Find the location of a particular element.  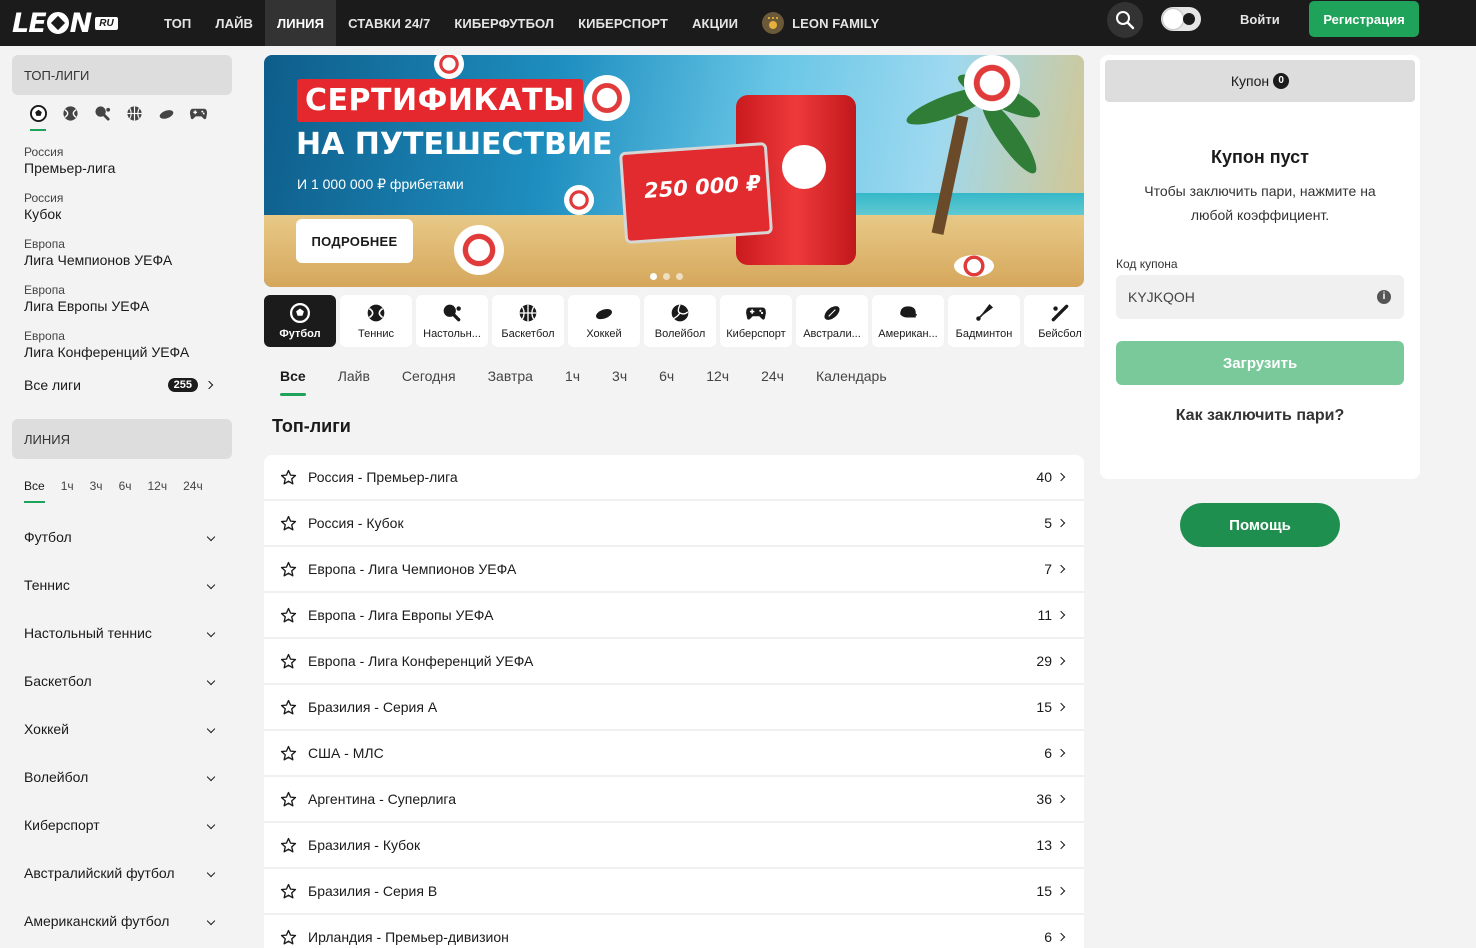

sidebar-sport-table-tennis-row: Настольный теннис is located at coordinates (122, 633).